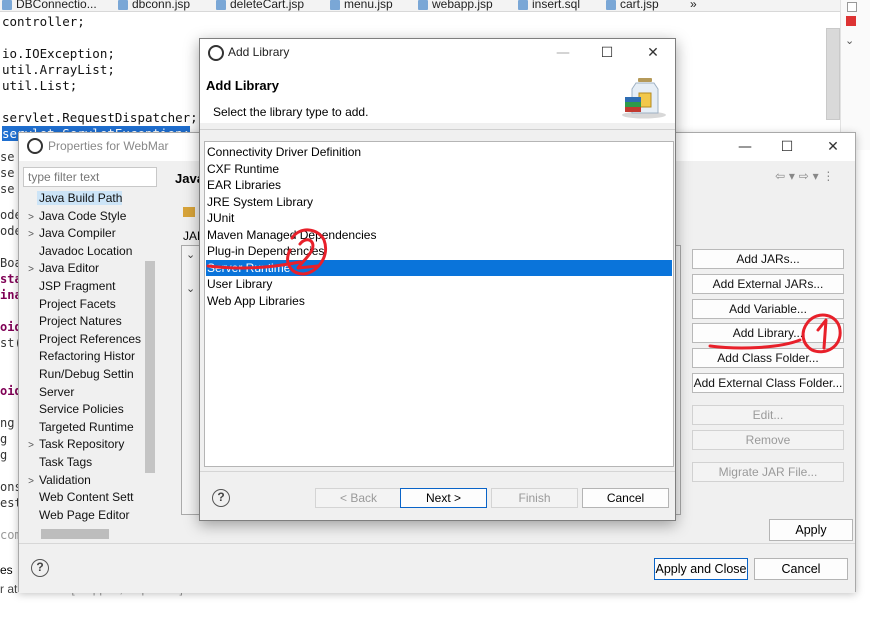  Describe the element at coordinates (439, 185) in the screenshot. I see `library-item: EAR Libraries` at that location.